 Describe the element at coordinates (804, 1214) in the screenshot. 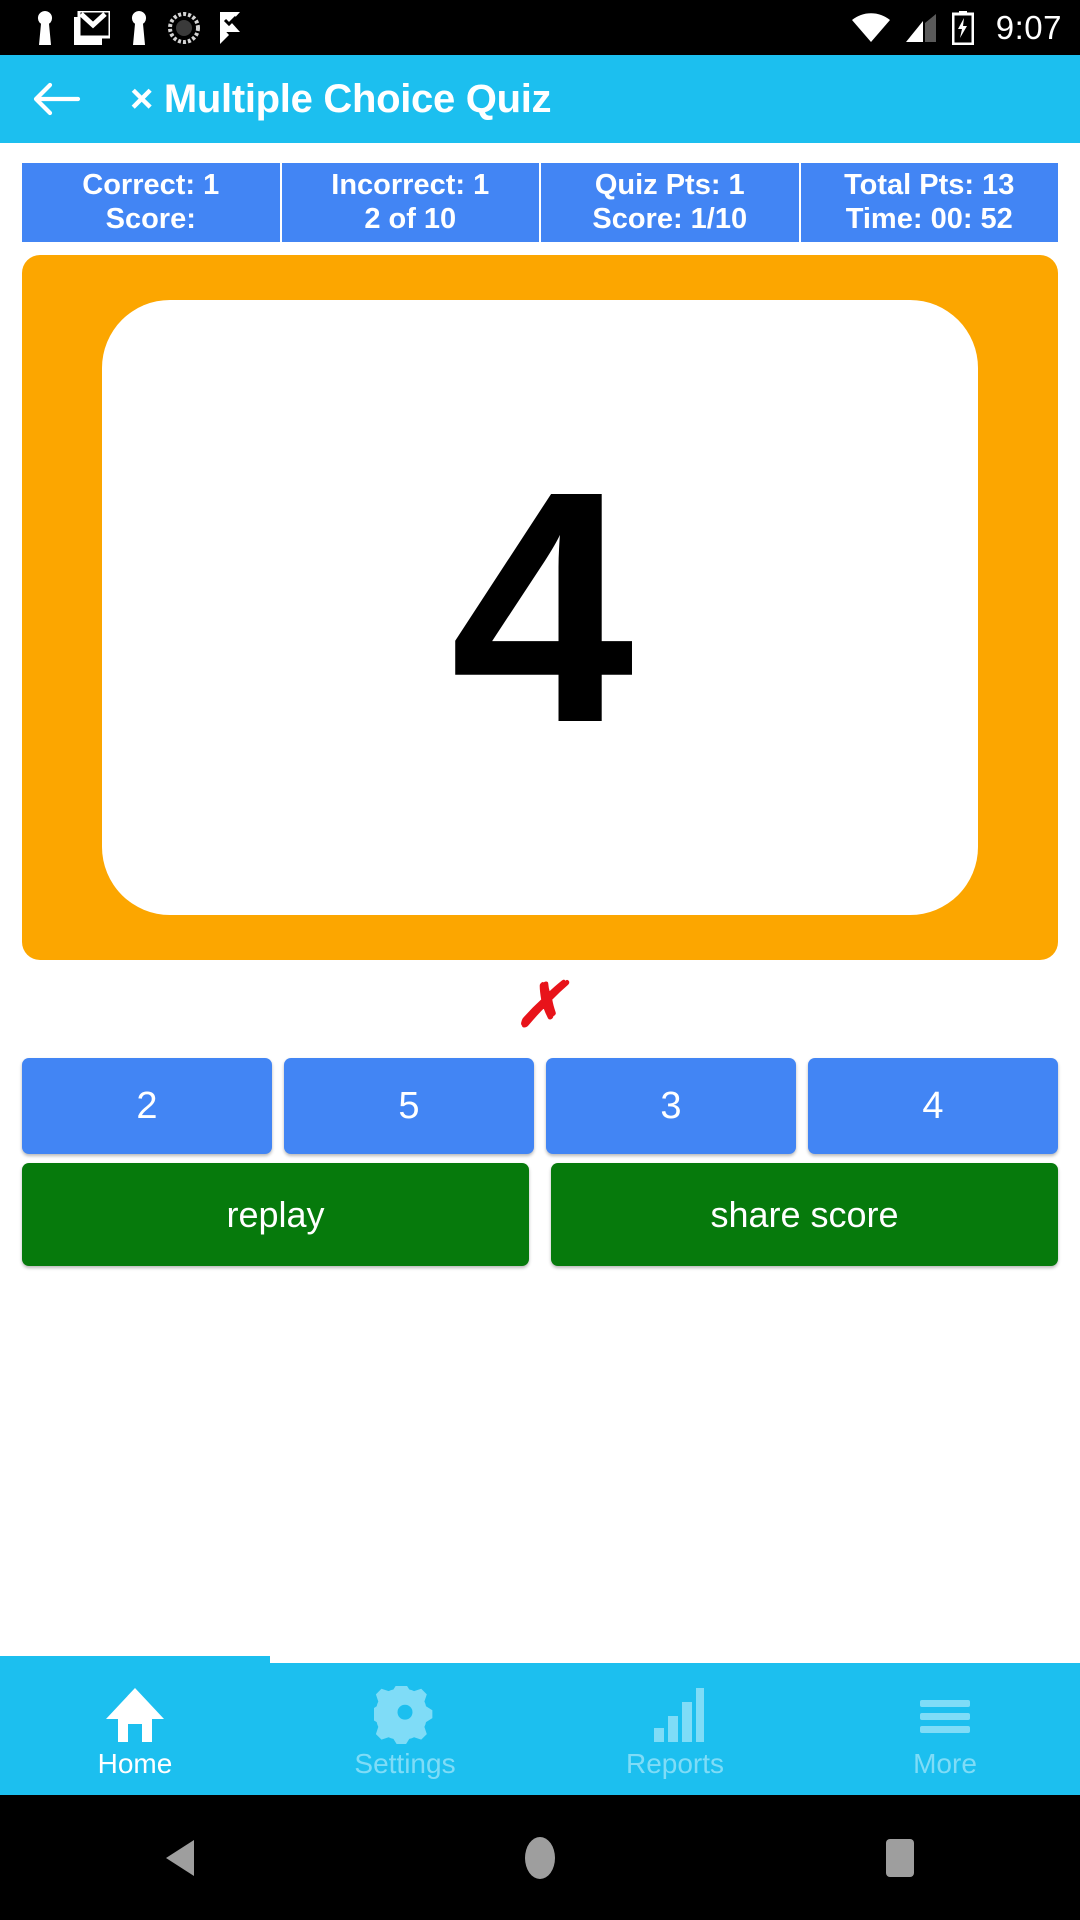

I see `share-score-button: share score` at that location.